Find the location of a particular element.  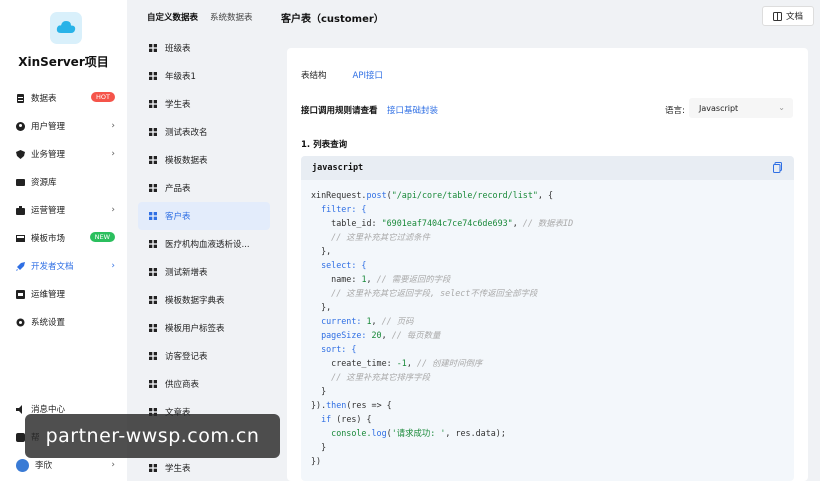

table-list-item: 供应商表 is located at coordinates (204, 384).